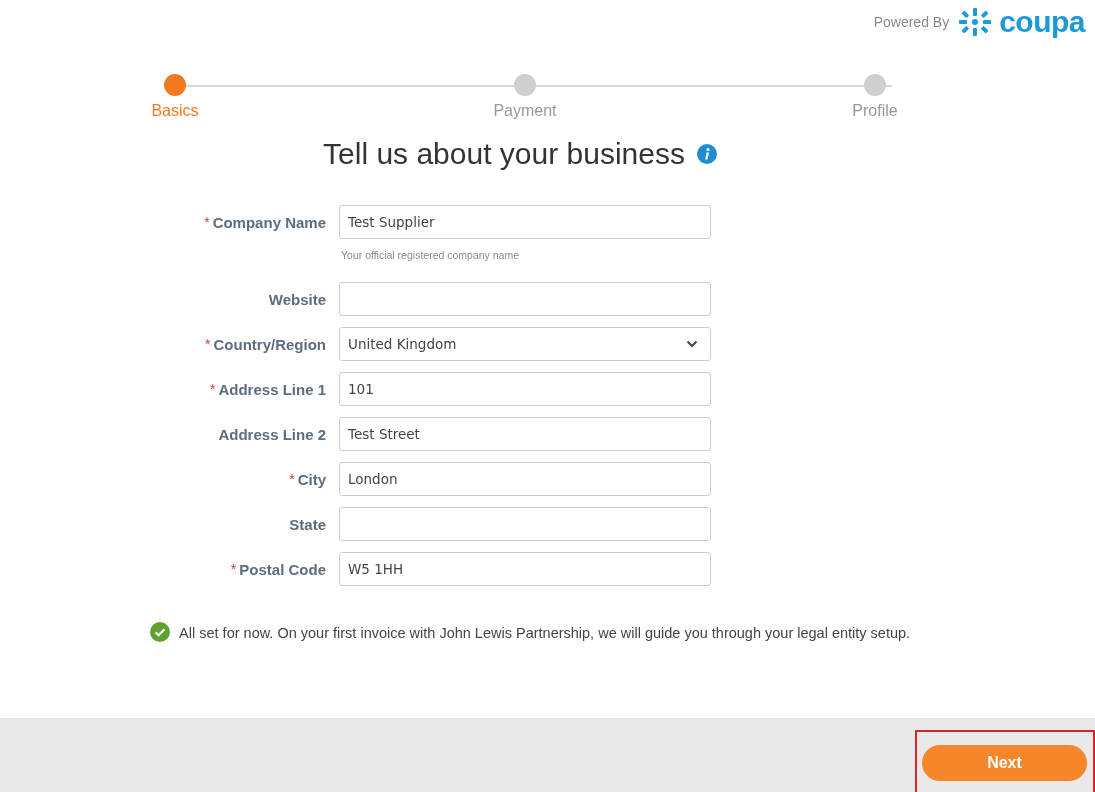 The height and width of the screenshot is (792, 1095). What do you see at coordinates (282, 569) in the screenshot?
I see `field-label: Postal Code` at bounding box center [282, 569].